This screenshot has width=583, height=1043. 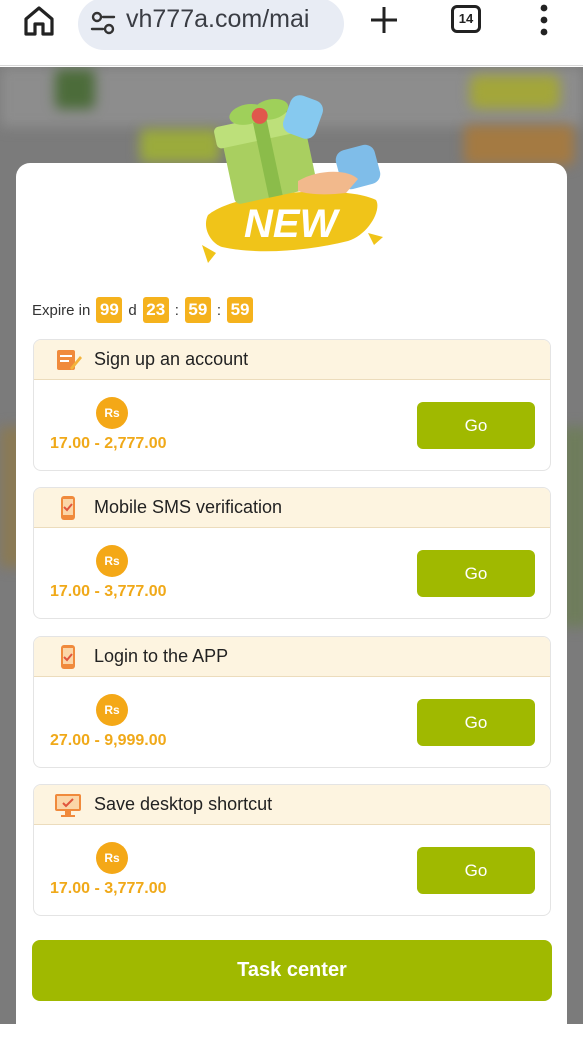 What do you see at coordinates (292, 179) in the screenshot?
I see `new-gift-illustration: NEW` at bounding box center [292, 179].